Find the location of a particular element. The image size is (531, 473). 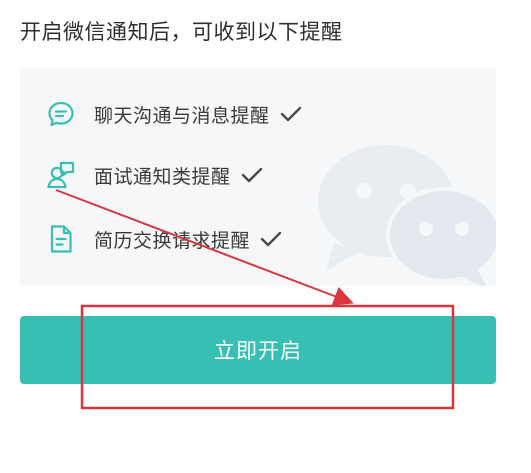

page-title: 开启微信通知后，可收到以下提醒 is located at coordinates (181, 32).